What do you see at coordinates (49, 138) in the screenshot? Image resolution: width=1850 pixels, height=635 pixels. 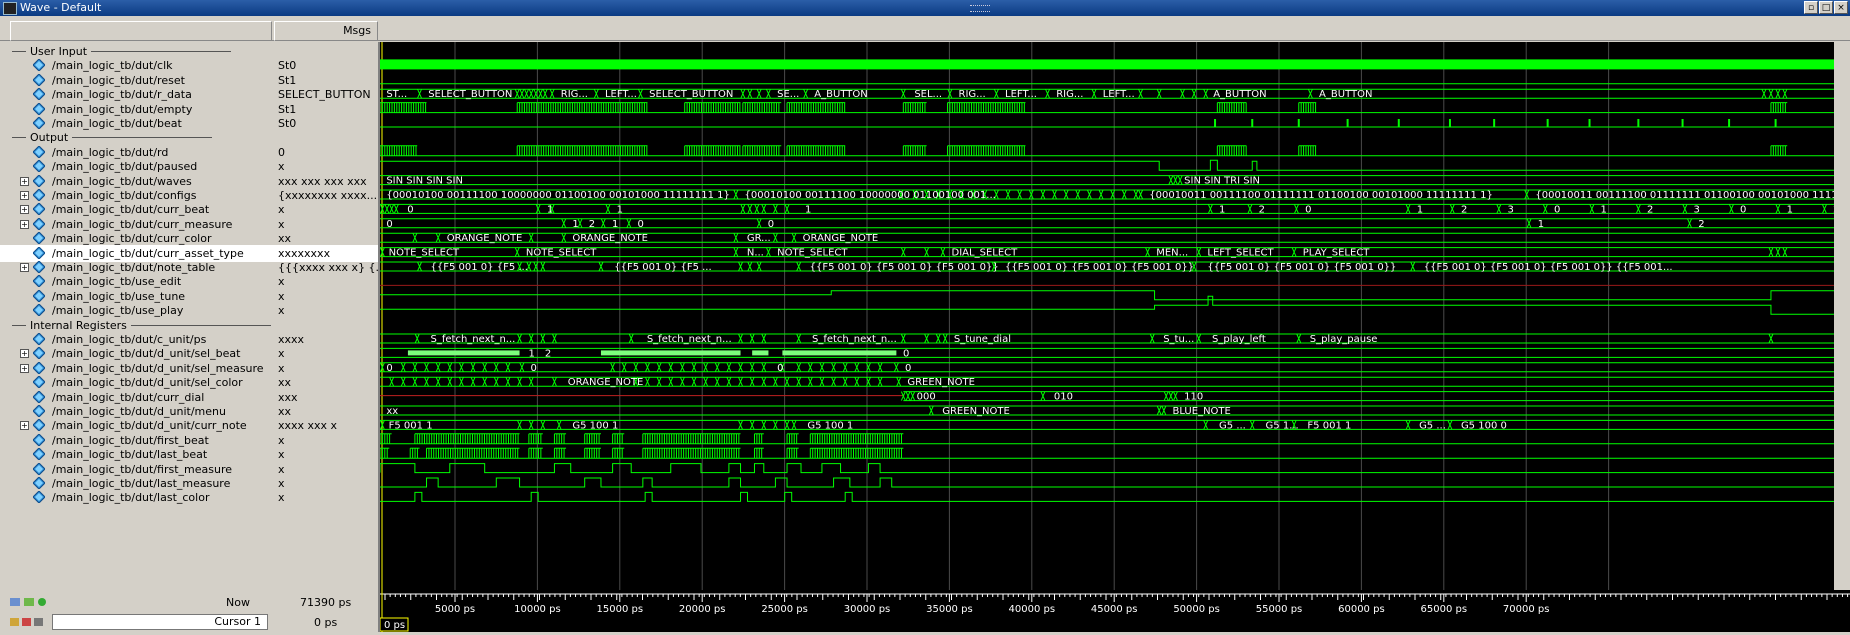 I see `group-label: Output` at bounding box center [49, 138].